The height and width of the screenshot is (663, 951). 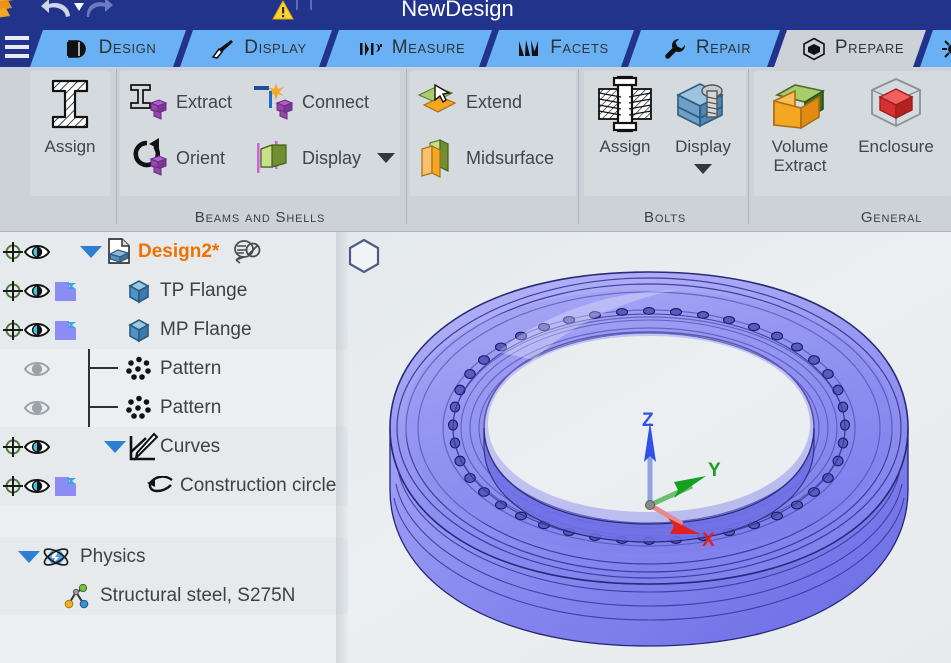 I want to click on tree-row-mp-flange: MP Flange, so click(x=174, y=329).